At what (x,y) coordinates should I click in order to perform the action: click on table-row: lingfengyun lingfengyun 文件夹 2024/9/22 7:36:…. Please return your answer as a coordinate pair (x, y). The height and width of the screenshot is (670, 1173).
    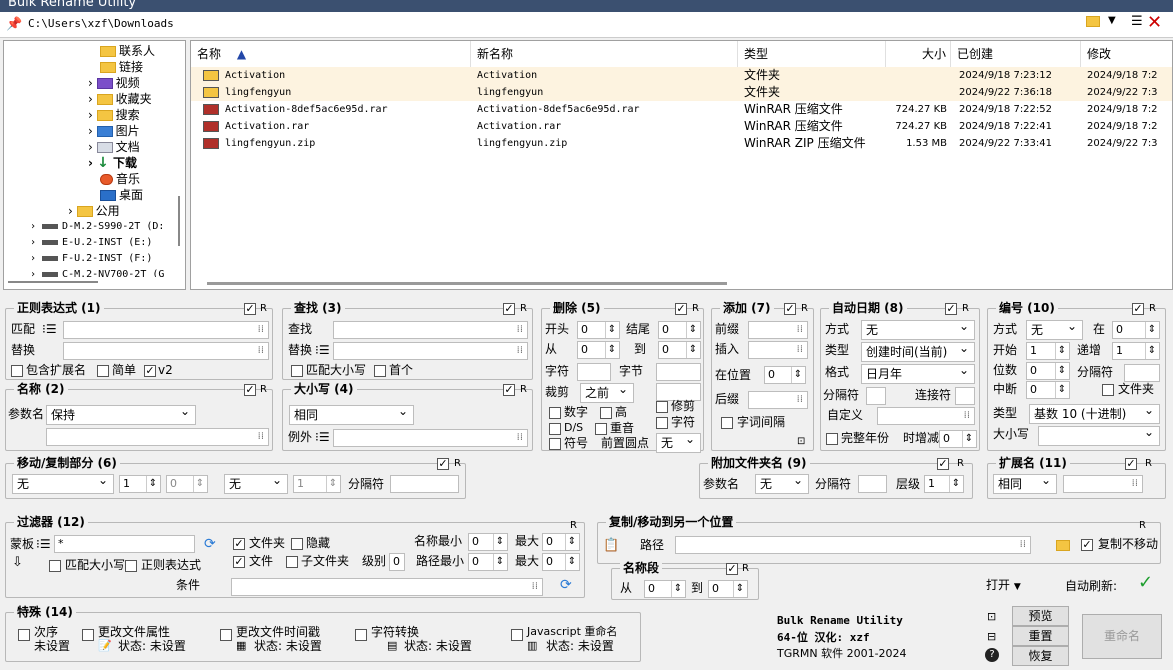
    Looking at the image, I should click on (681, 92).